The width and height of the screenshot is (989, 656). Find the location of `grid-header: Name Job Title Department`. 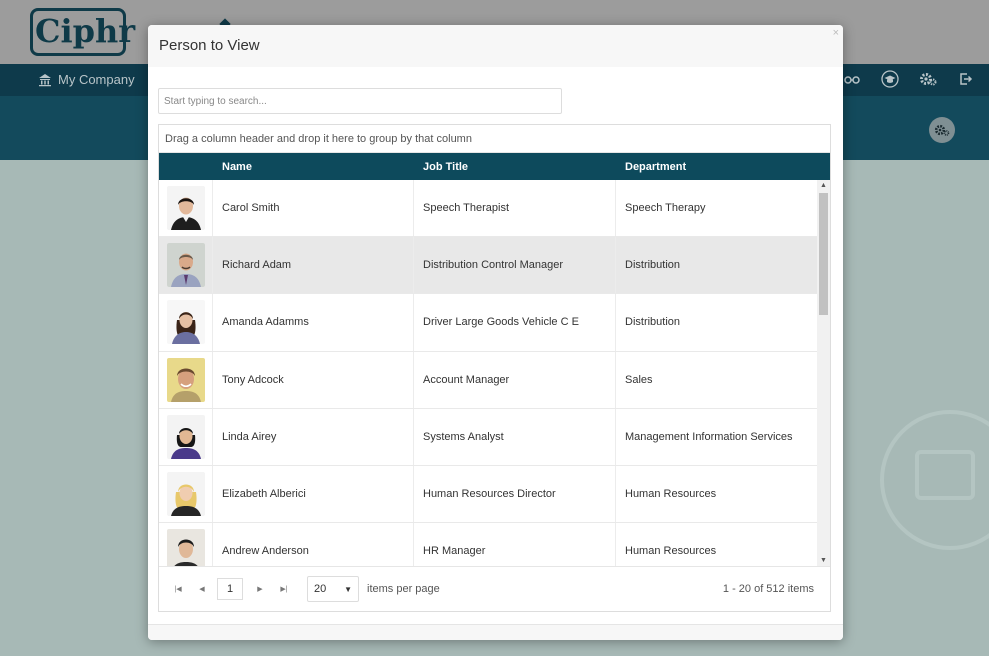

grid-header: Name Job Title Department is located at coordinates (494, 166).